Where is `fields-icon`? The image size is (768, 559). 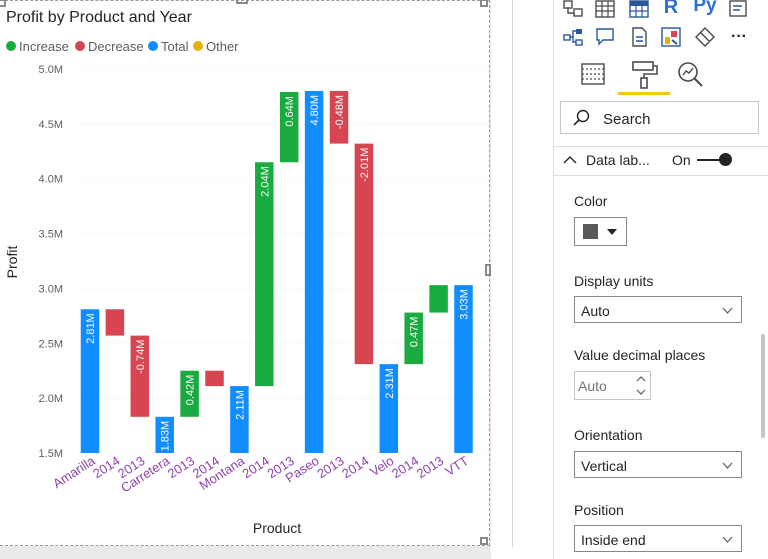
fields-icon is located at coordinates (593, 74).